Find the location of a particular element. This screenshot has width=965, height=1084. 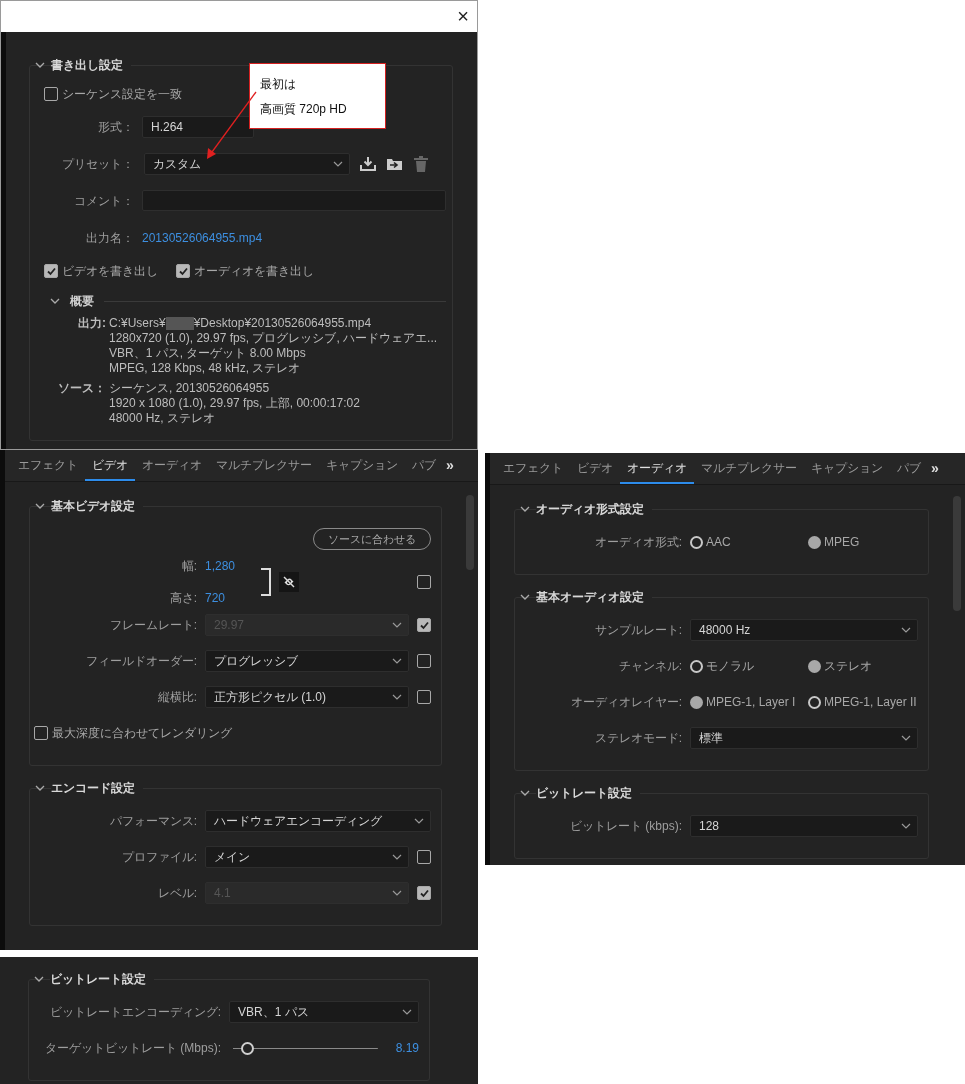

download-icon is located at coordinates (368, 163).